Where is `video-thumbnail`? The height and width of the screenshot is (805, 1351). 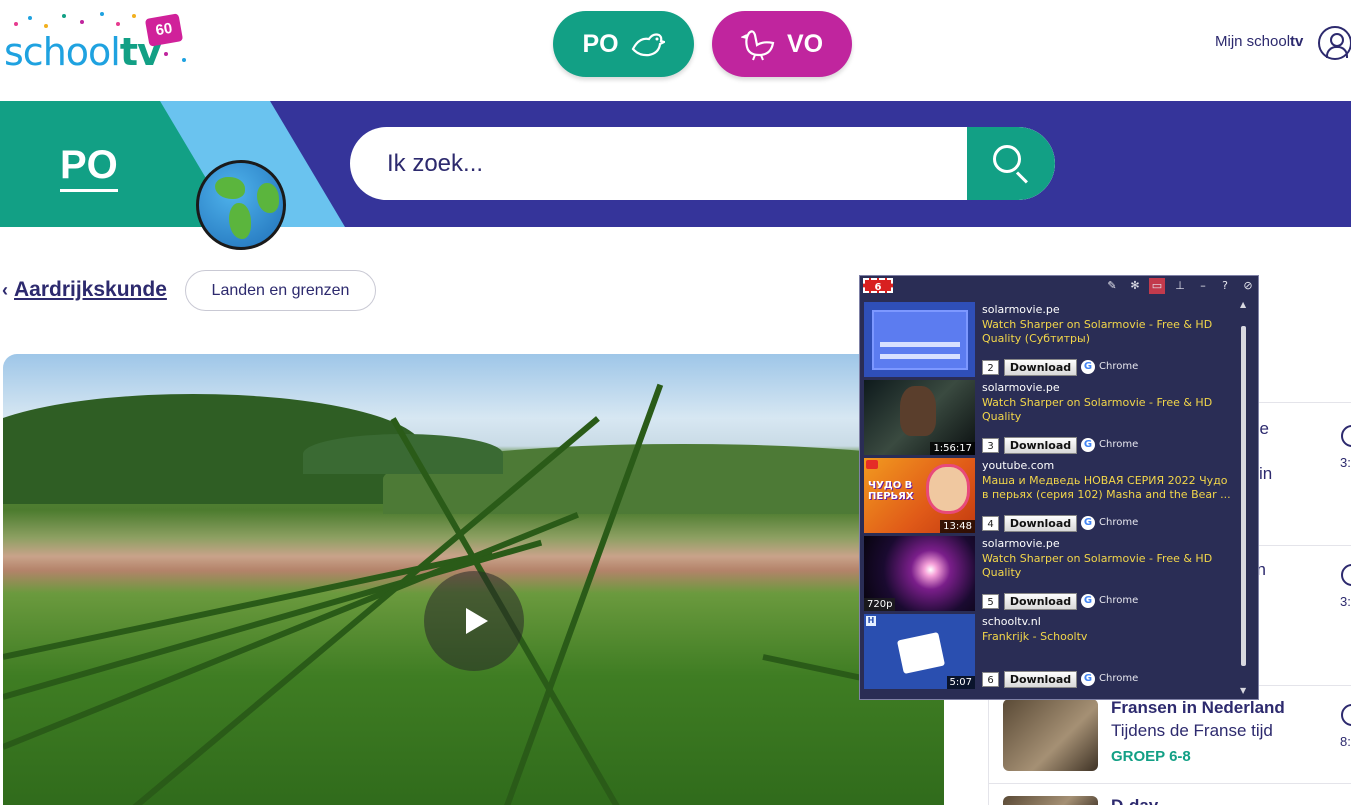 video-thumbnail is located at coordinates (919, 339).